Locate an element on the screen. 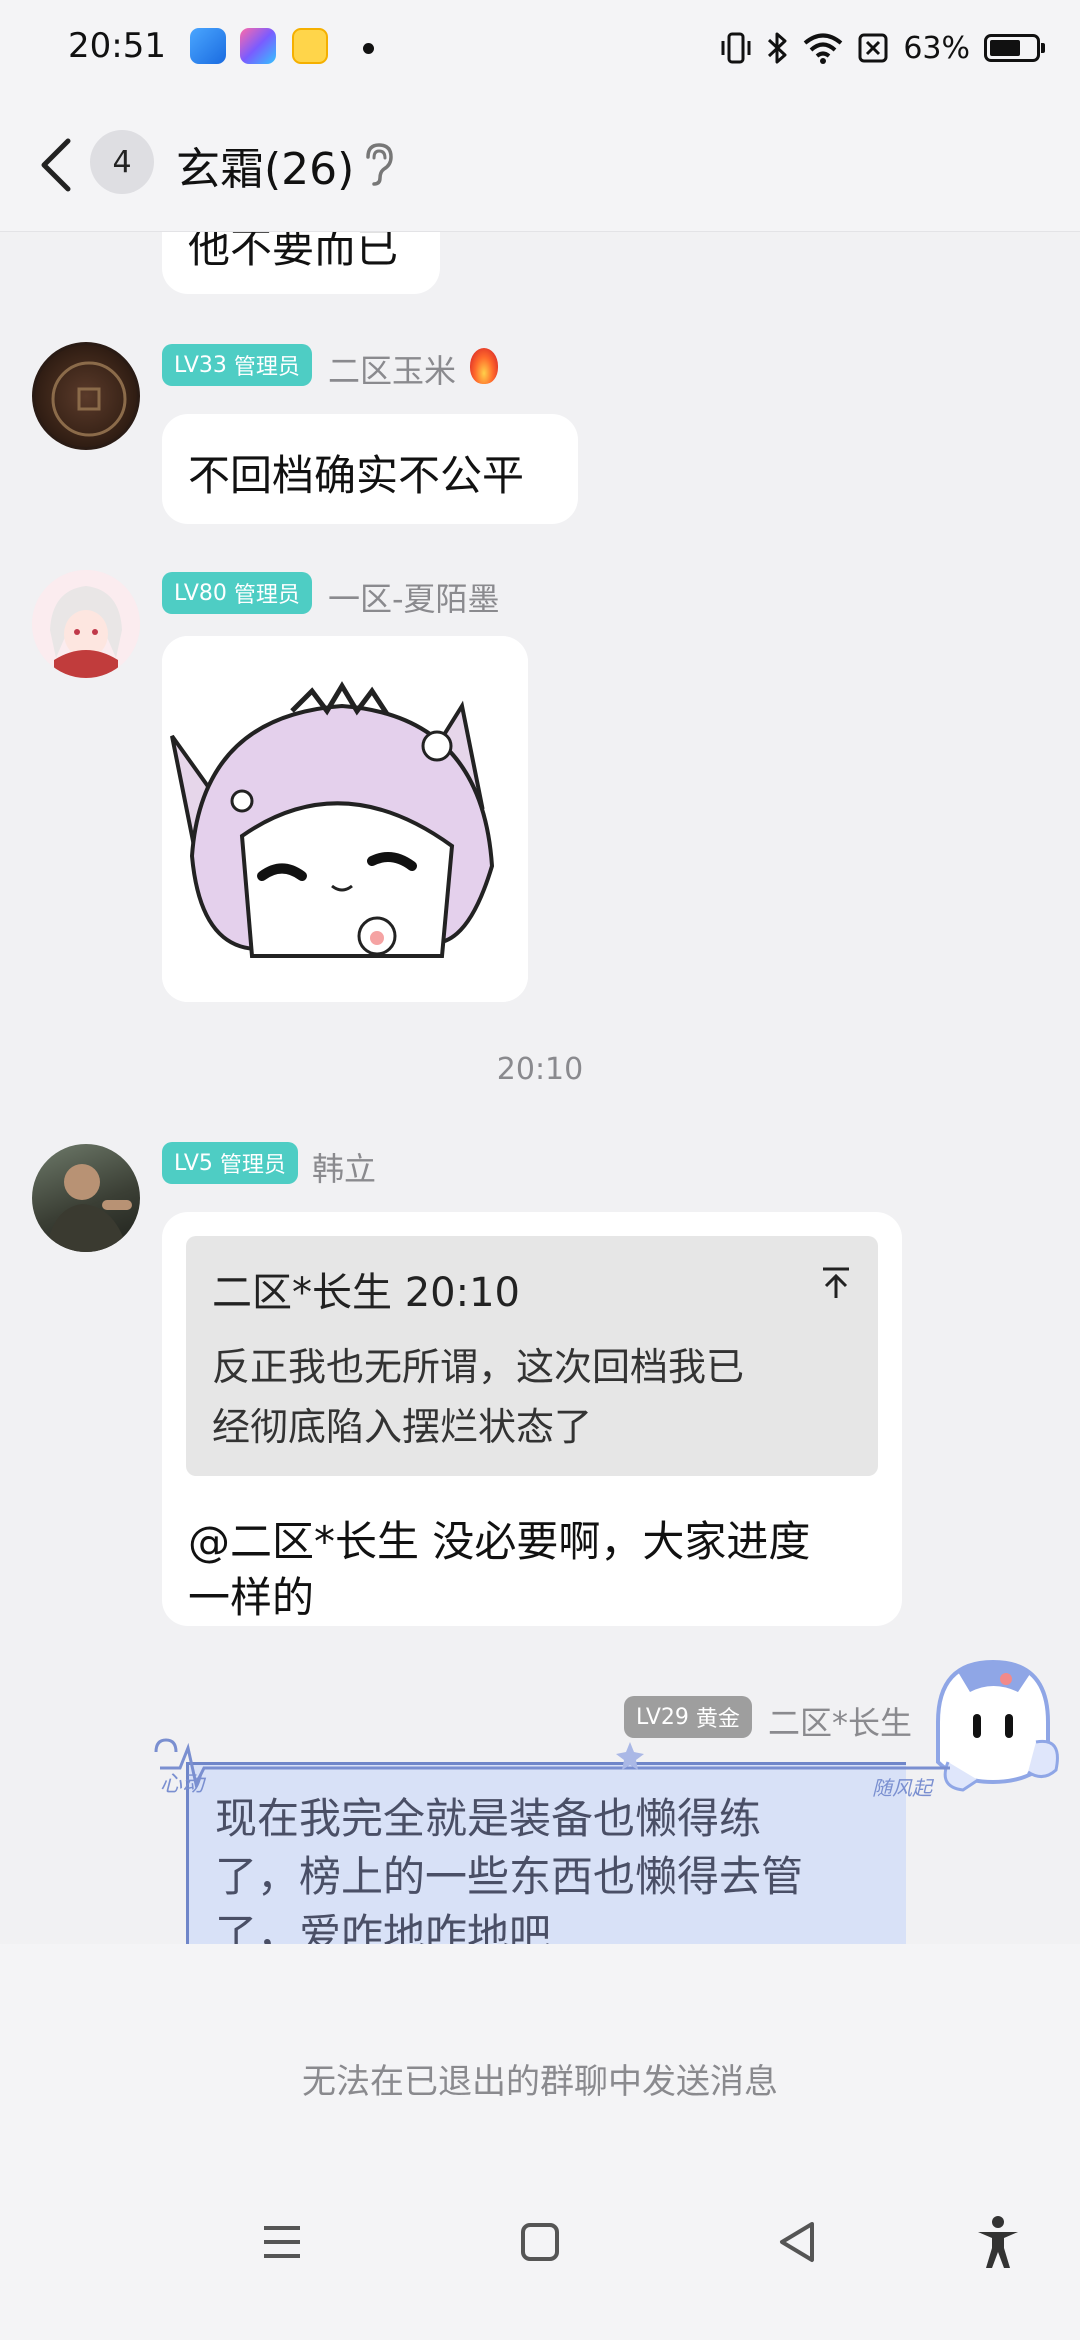  message-text-line: 了，榜上的一些东西也懒得去管 is located at coordinates (509, 1876).